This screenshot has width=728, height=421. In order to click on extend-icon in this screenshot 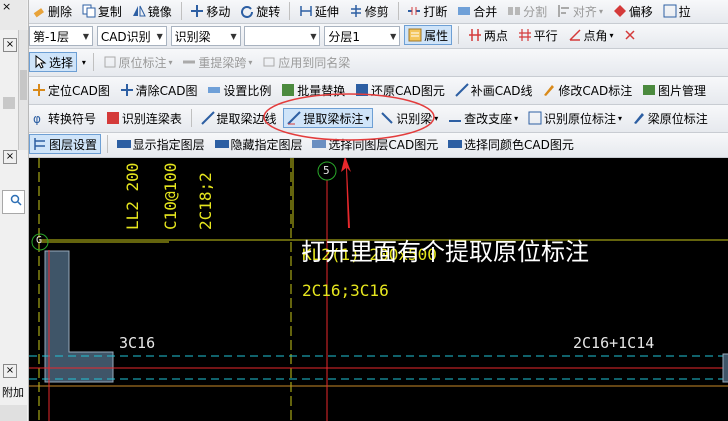, I will do `click(306, 11)`.